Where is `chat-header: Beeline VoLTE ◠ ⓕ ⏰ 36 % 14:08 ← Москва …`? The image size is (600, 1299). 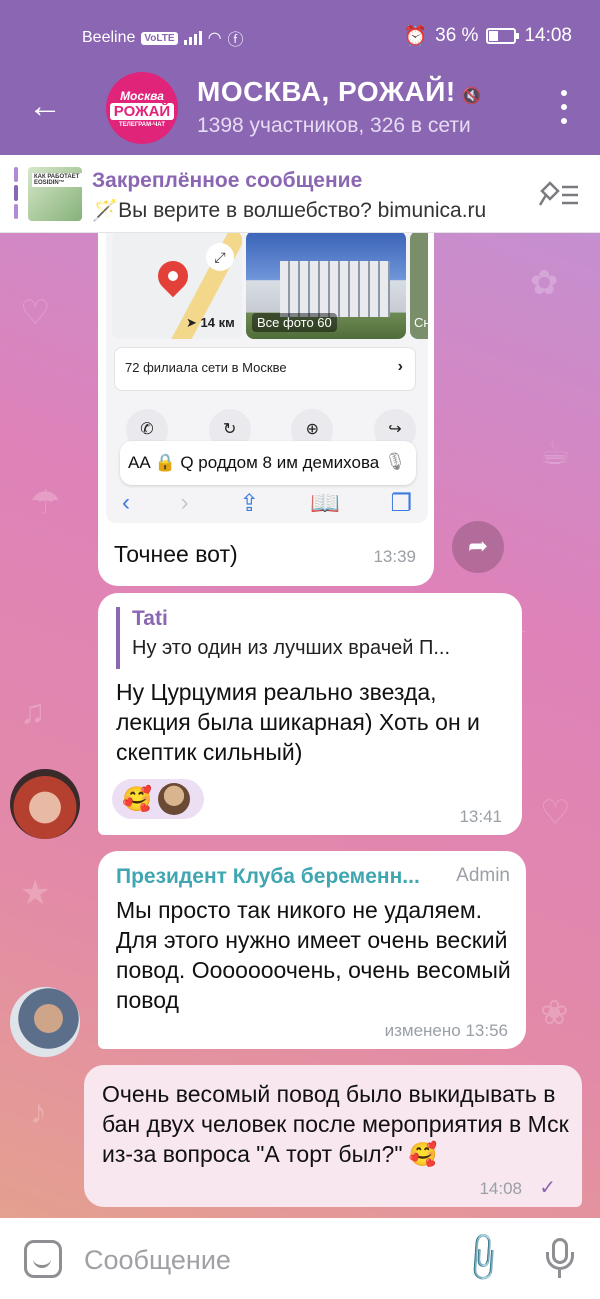
chat-header: Beeline VoLTE ◠ ⓕ ⏰ 36 % 14:08 ← Москва … is located at coordinates (300, 77).